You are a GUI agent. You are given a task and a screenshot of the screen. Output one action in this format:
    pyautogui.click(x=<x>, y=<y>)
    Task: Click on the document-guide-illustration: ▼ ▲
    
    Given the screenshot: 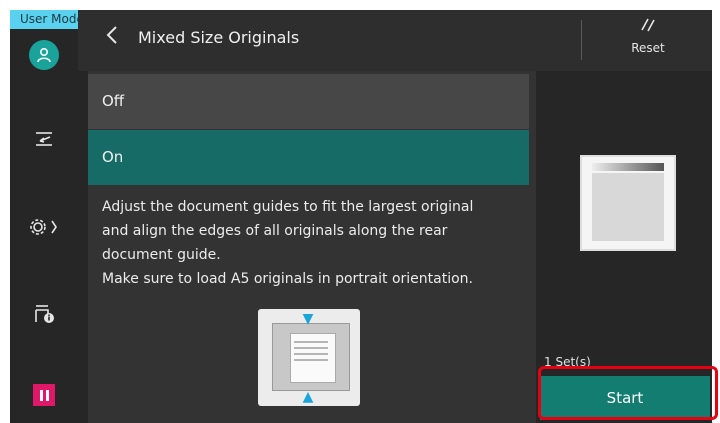 What is the action you would take?
    pyautogui.click(x=309, y=357)
    